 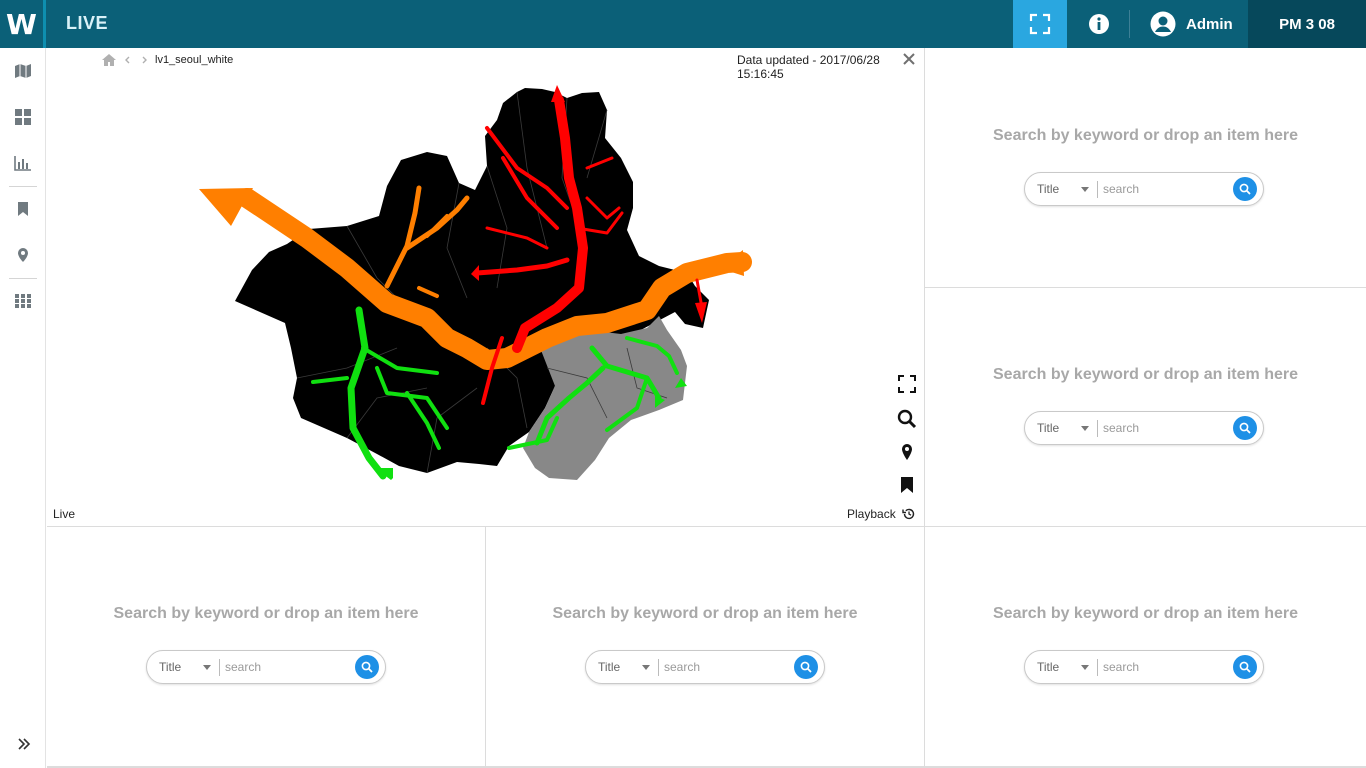 I want to click on fullscreen-button, so click(x=1040, y=24).